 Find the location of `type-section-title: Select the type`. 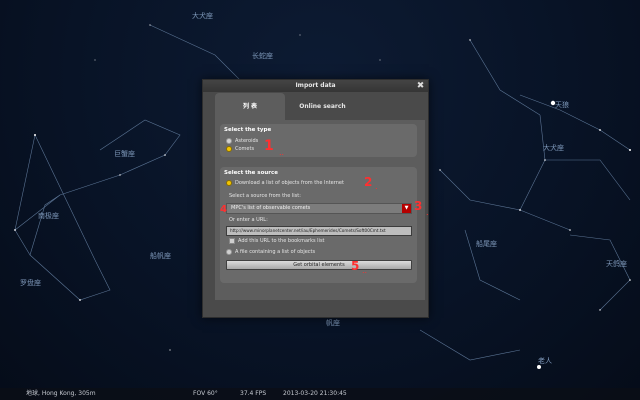

type-section-title: Select the type is located at coordinates (248, 130).